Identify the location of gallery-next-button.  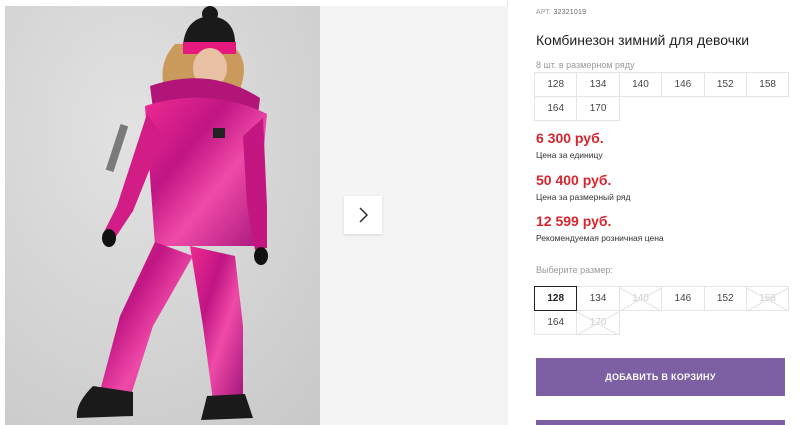
(363, 215).